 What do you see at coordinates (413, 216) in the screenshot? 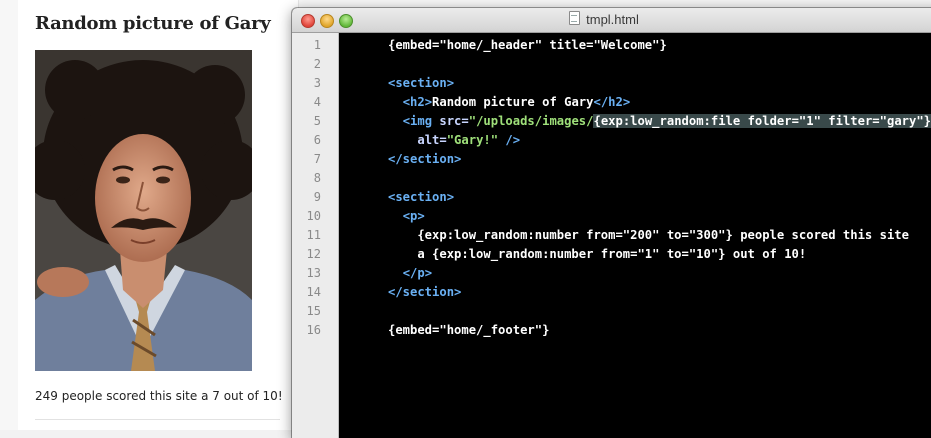
I see `code-token: <p>` at bounding box center [413, 216].